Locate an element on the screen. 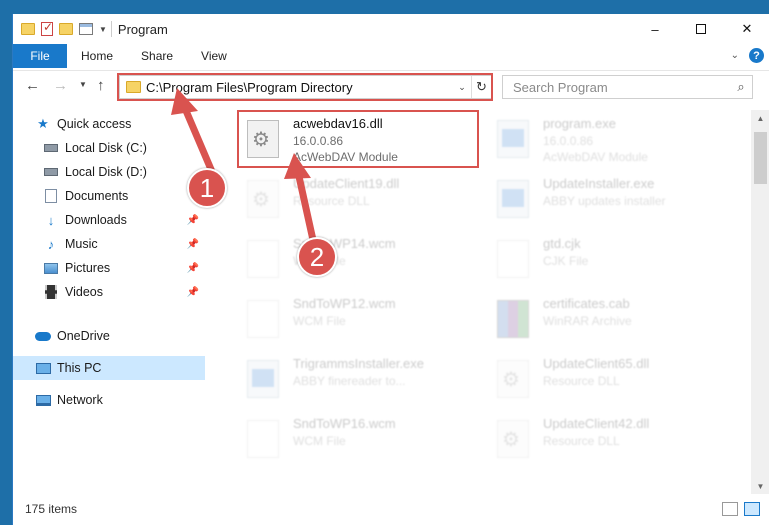  expand-ribbon-chevron-icon: ⌄ is located at coordinates (735, 55).